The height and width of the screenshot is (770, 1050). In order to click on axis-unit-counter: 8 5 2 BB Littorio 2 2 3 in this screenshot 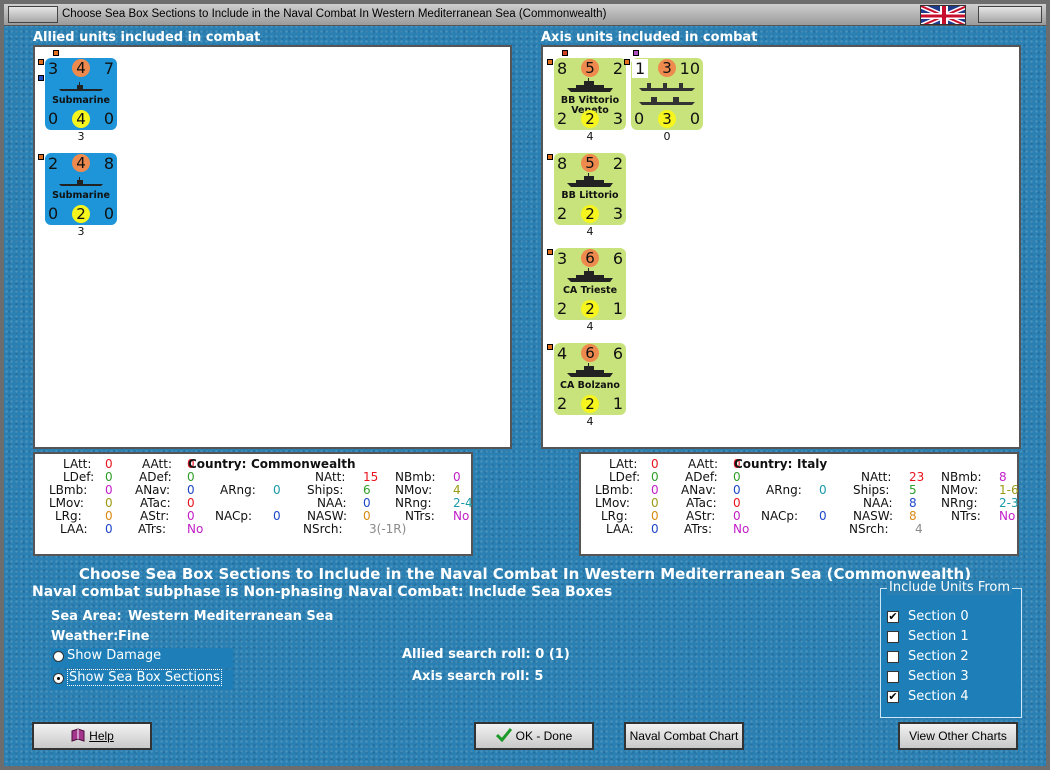, I will do `click(590, 189)`.